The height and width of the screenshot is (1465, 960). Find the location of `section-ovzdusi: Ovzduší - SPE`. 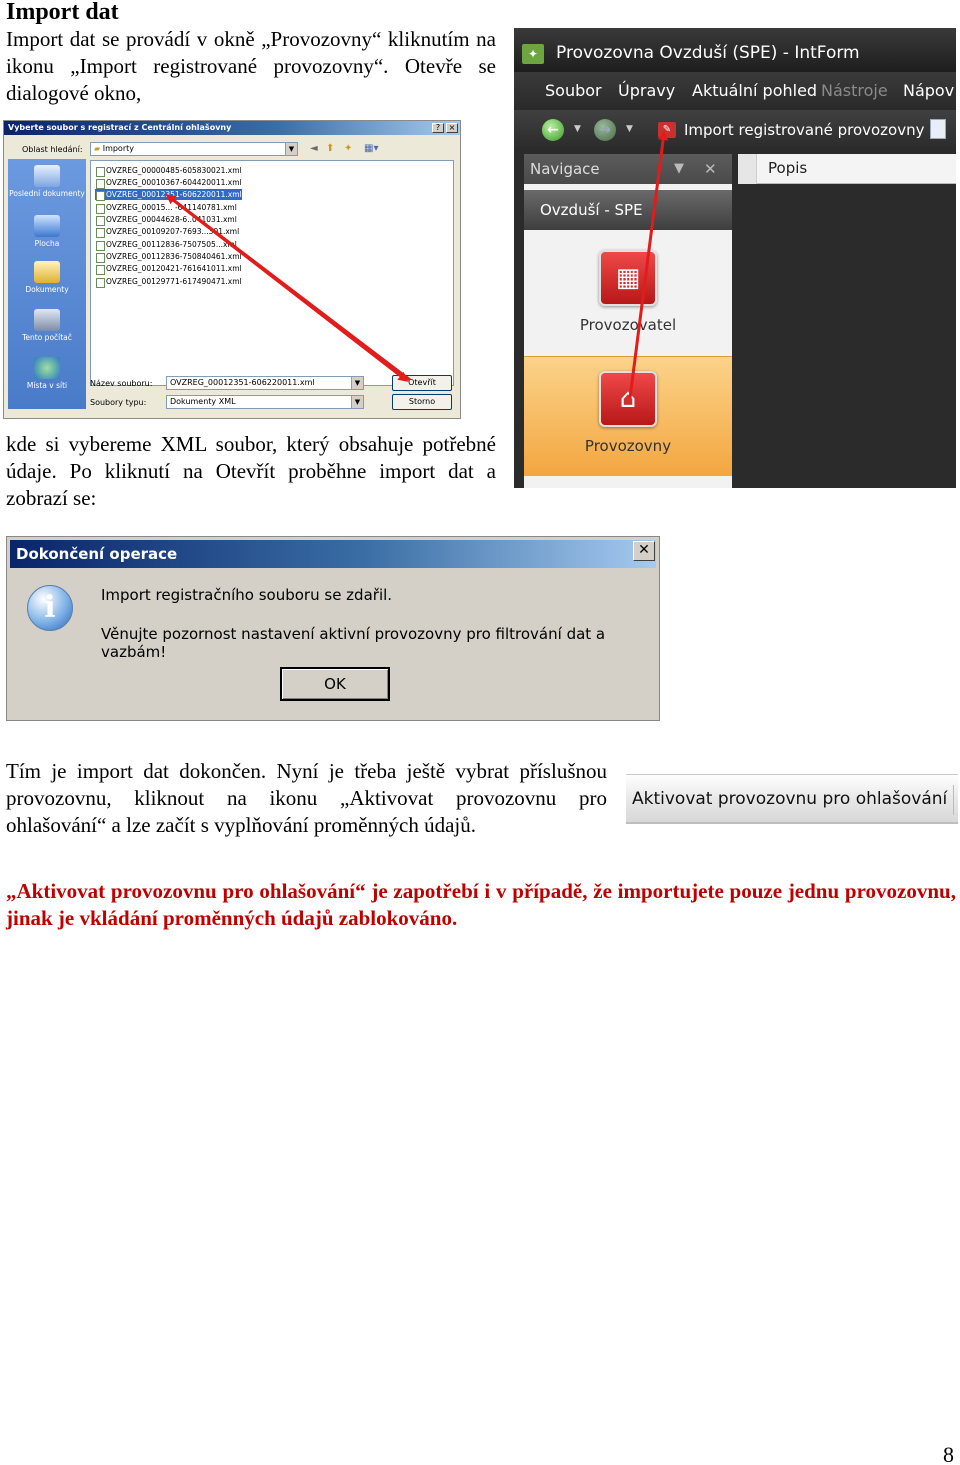

section-ovzdusi: Ovzduší - SPE is located at coordinates (628, 210).